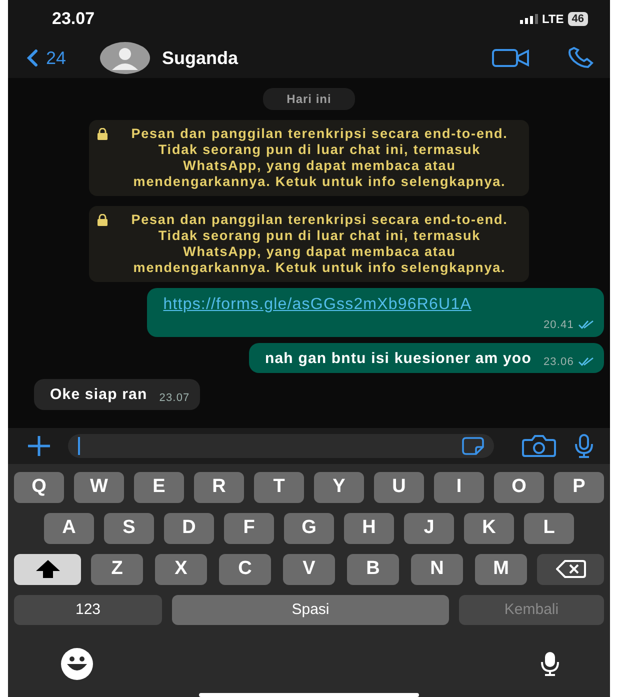  Describe the element at coordinates (429, 528) in the screenshot. I see `keyboard-key: J` at that location.